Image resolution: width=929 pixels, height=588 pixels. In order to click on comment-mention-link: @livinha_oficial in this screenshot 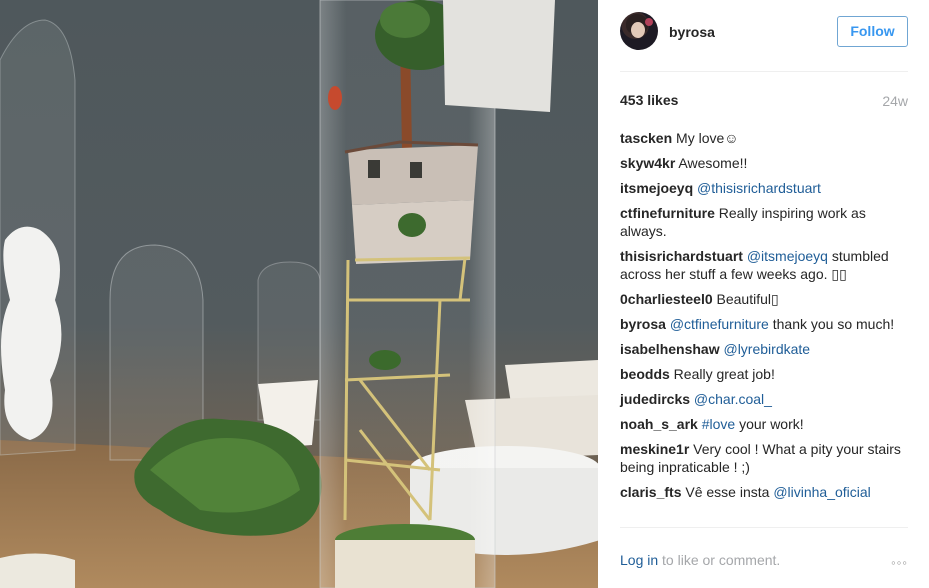, I will do `click(821, 492)`.